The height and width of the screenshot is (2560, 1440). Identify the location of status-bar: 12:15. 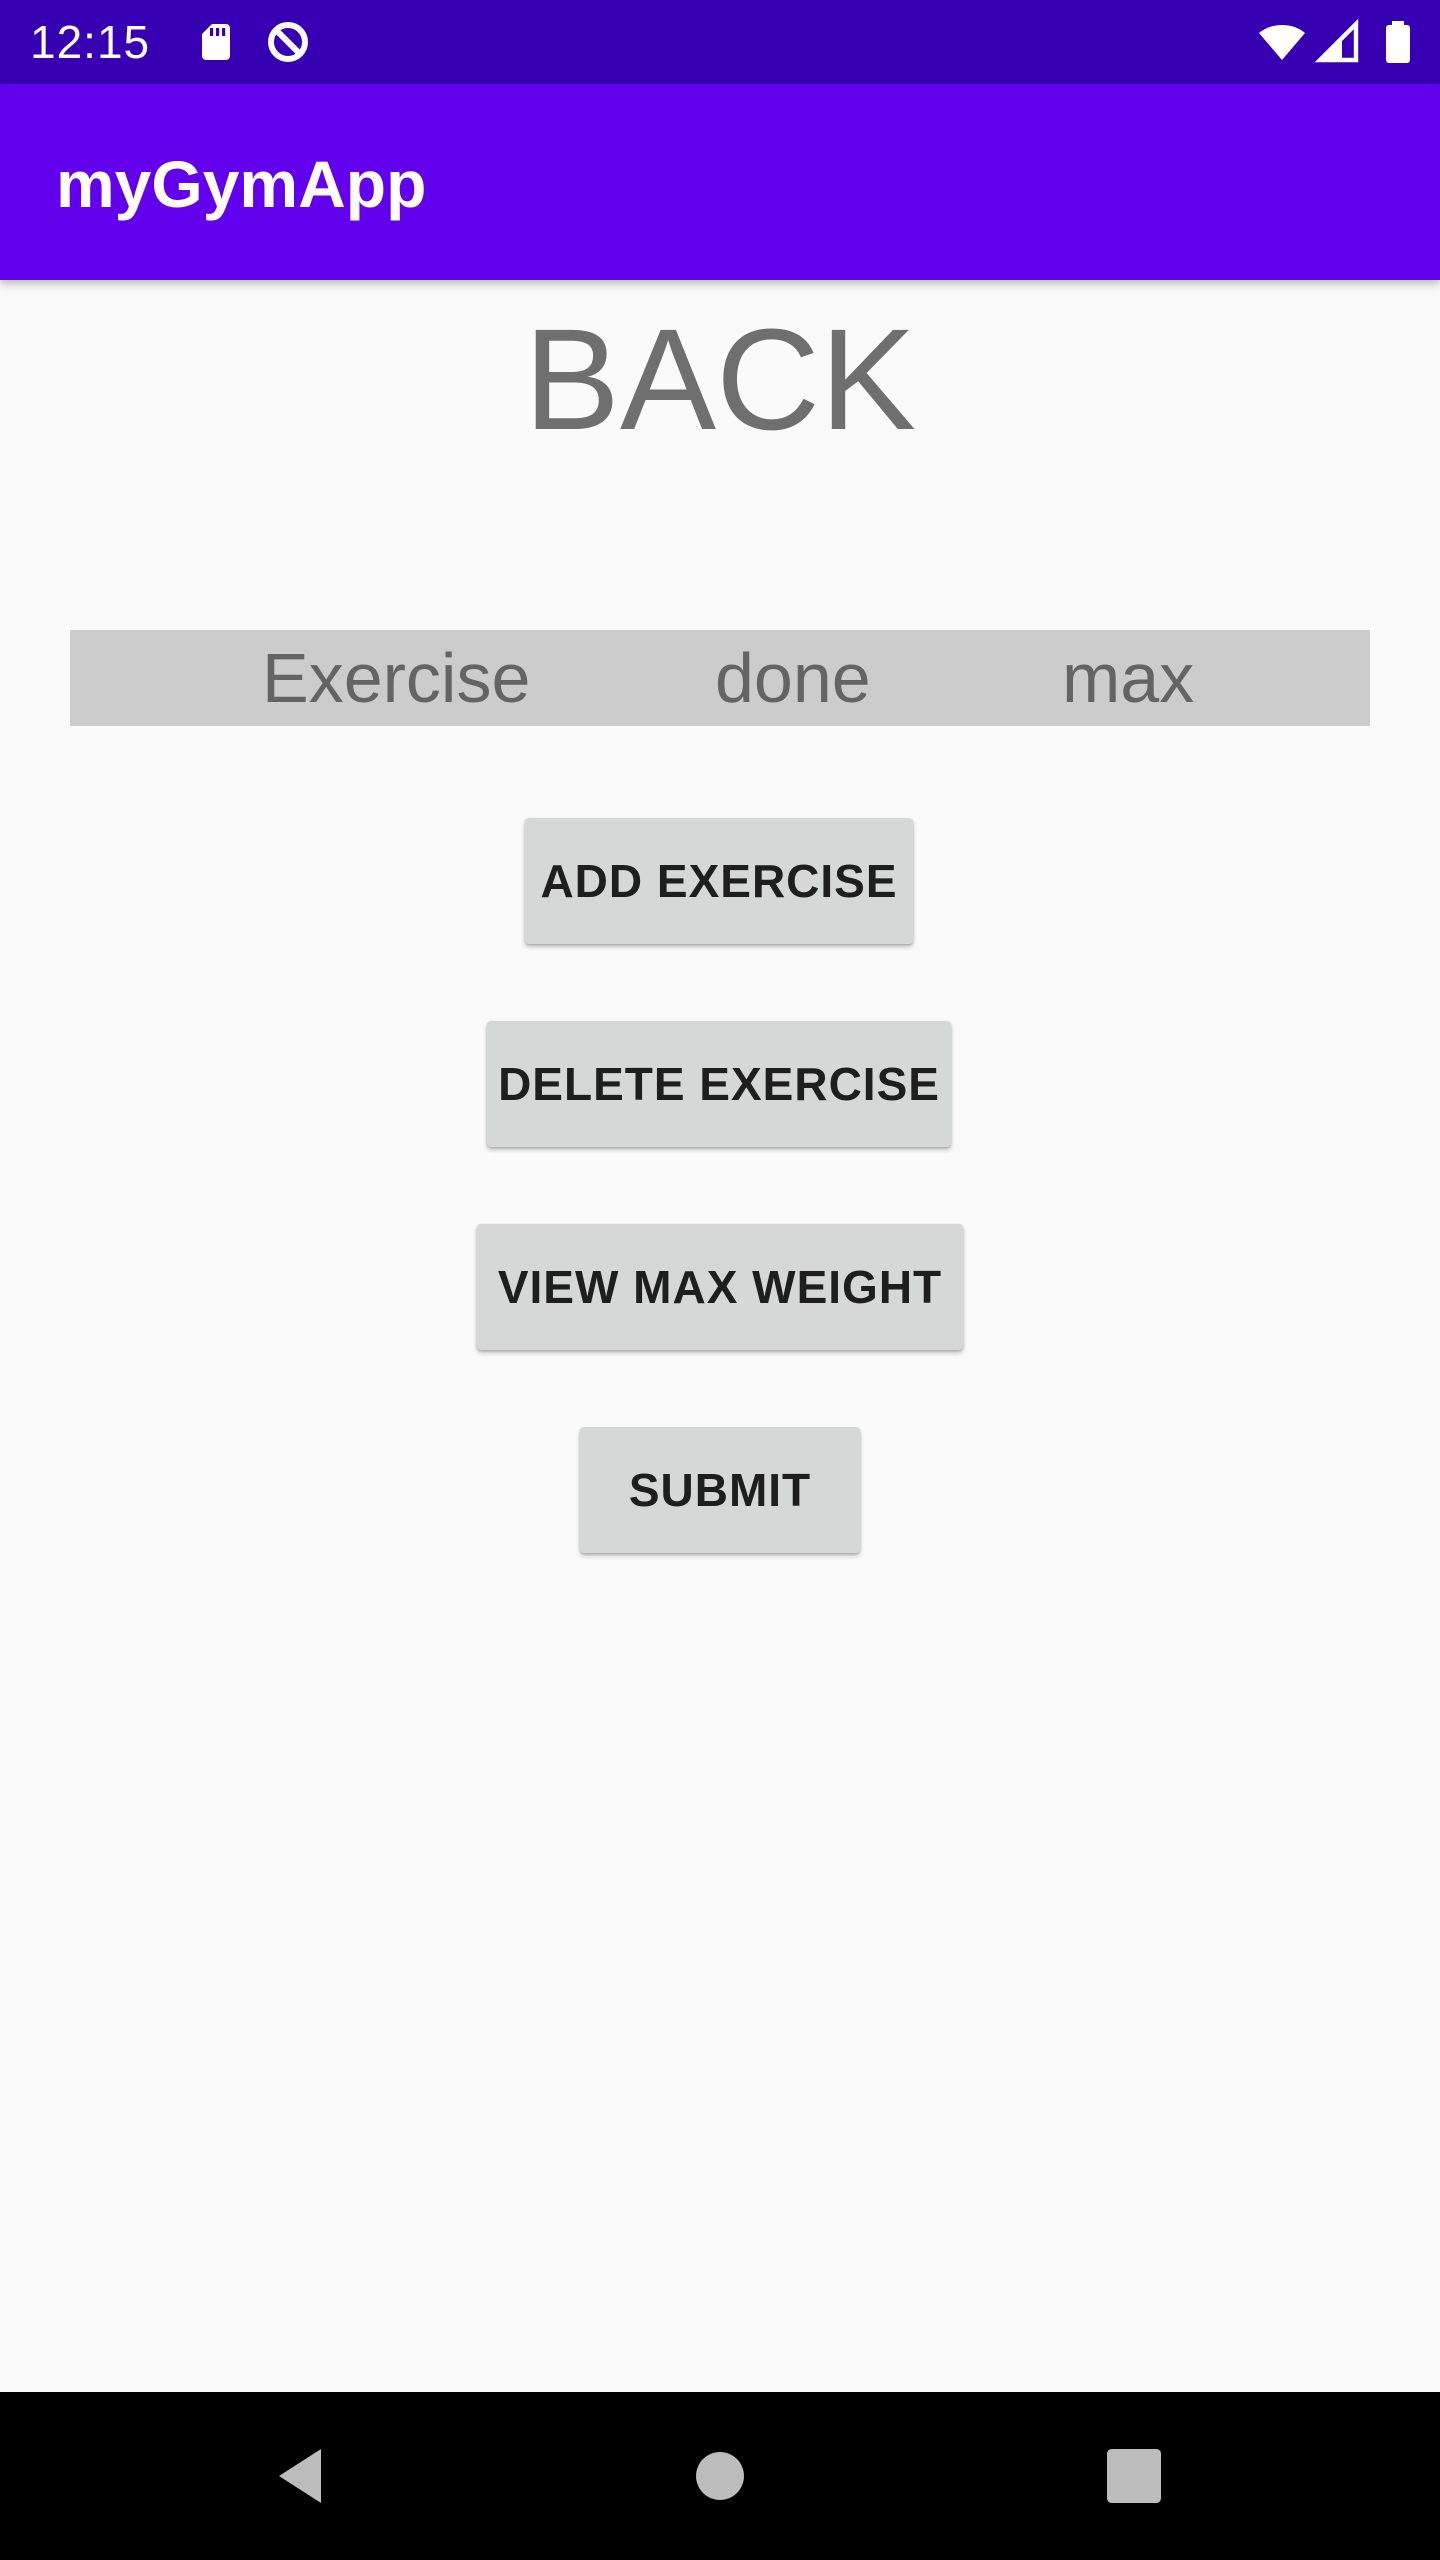
(720, 42).